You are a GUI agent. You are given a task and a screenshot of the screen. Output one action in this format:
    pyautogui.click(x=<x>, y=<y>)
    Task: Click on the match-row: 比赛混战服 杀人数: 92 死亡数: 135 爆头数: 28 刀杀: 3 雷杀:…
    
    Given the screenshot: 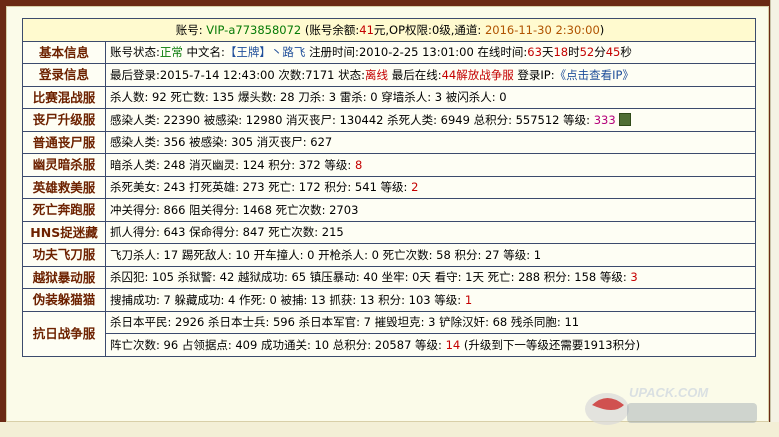 What is the action you would take?
    pyautogui.click(x=389, y=97)
    